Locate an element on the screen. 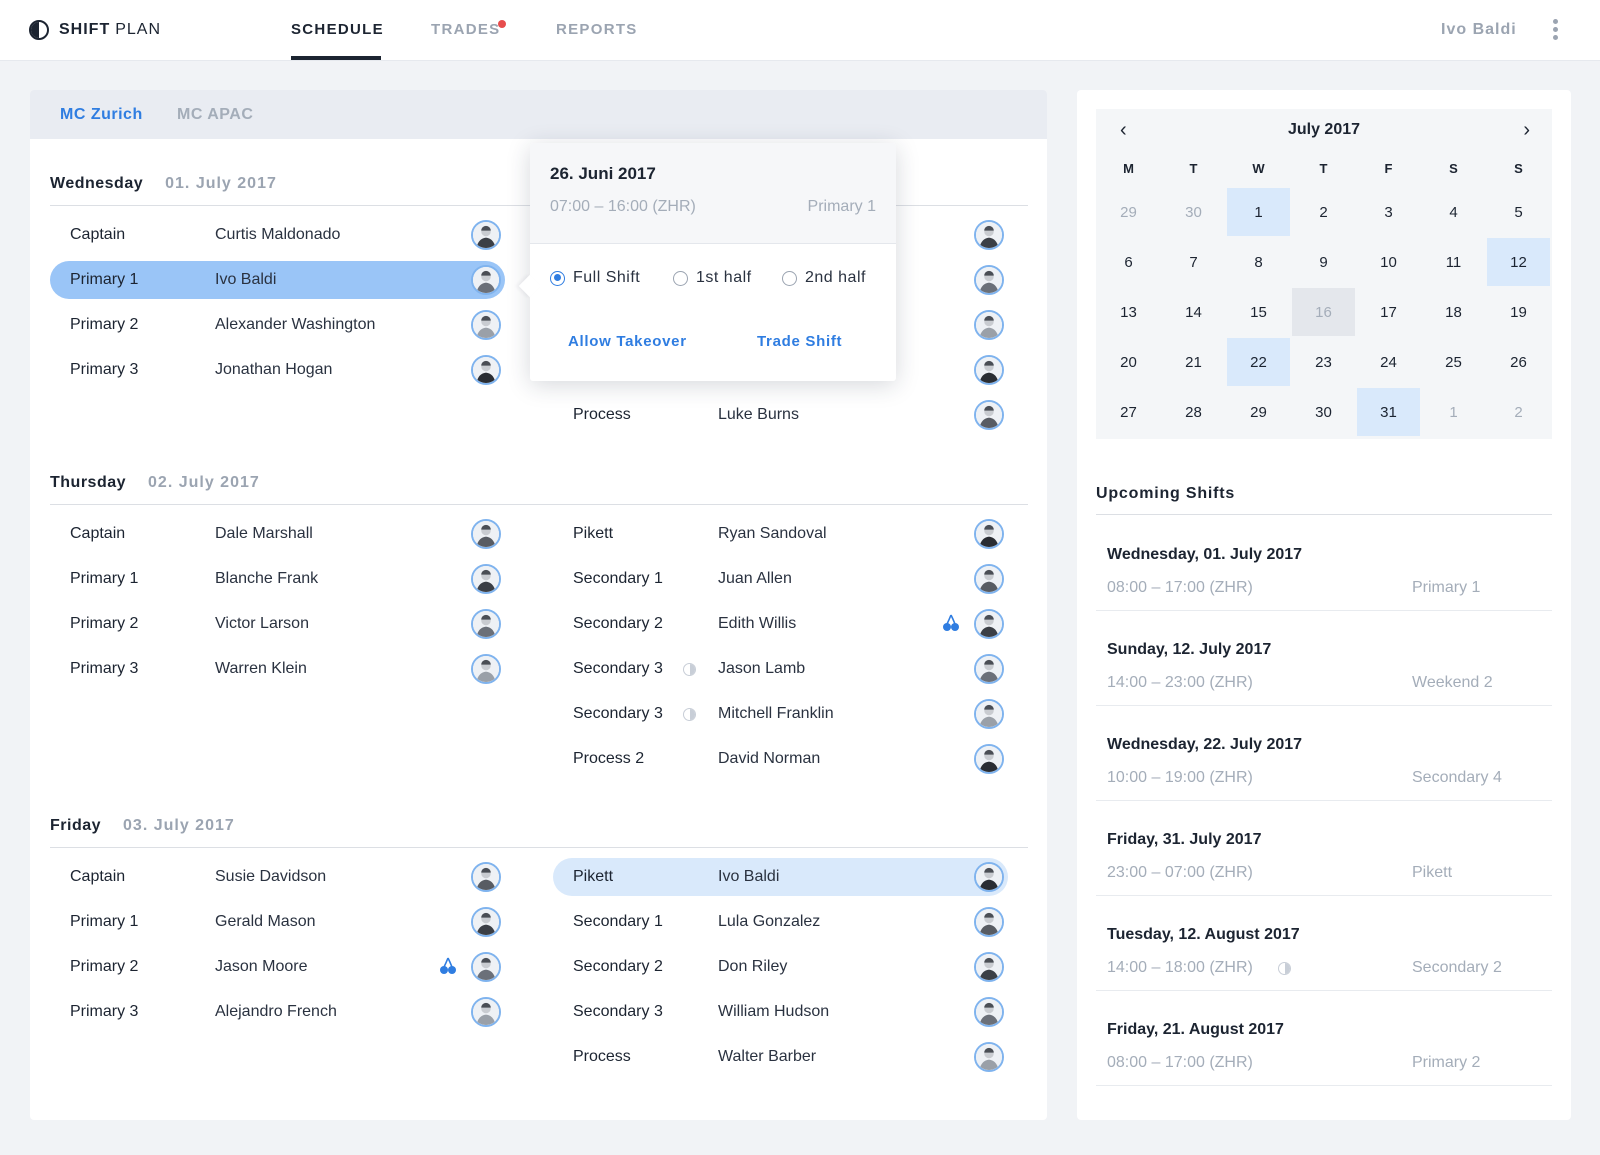 Image resolution: width=1600 pixels, height=1155 pixels. calendar-day: 20 is located at coordinates (1128, 362).